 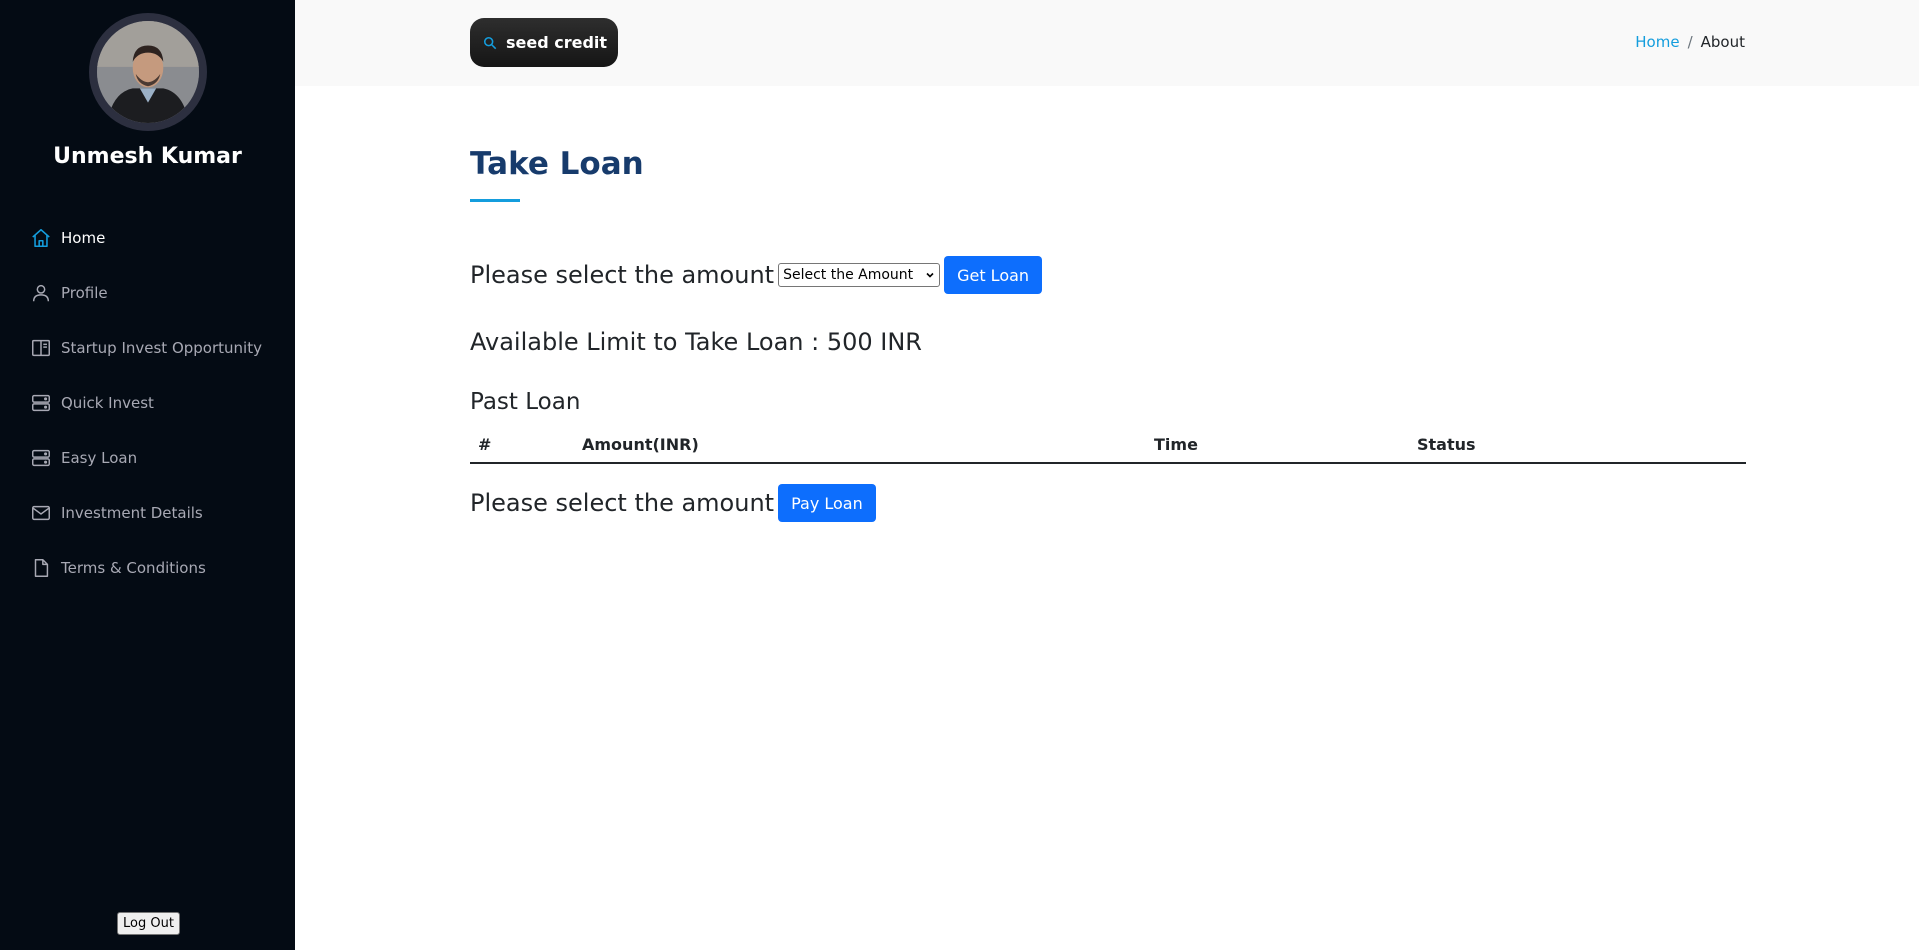 I want to click on sidebar-item-profile: Profile, so click(x=157, y=292).